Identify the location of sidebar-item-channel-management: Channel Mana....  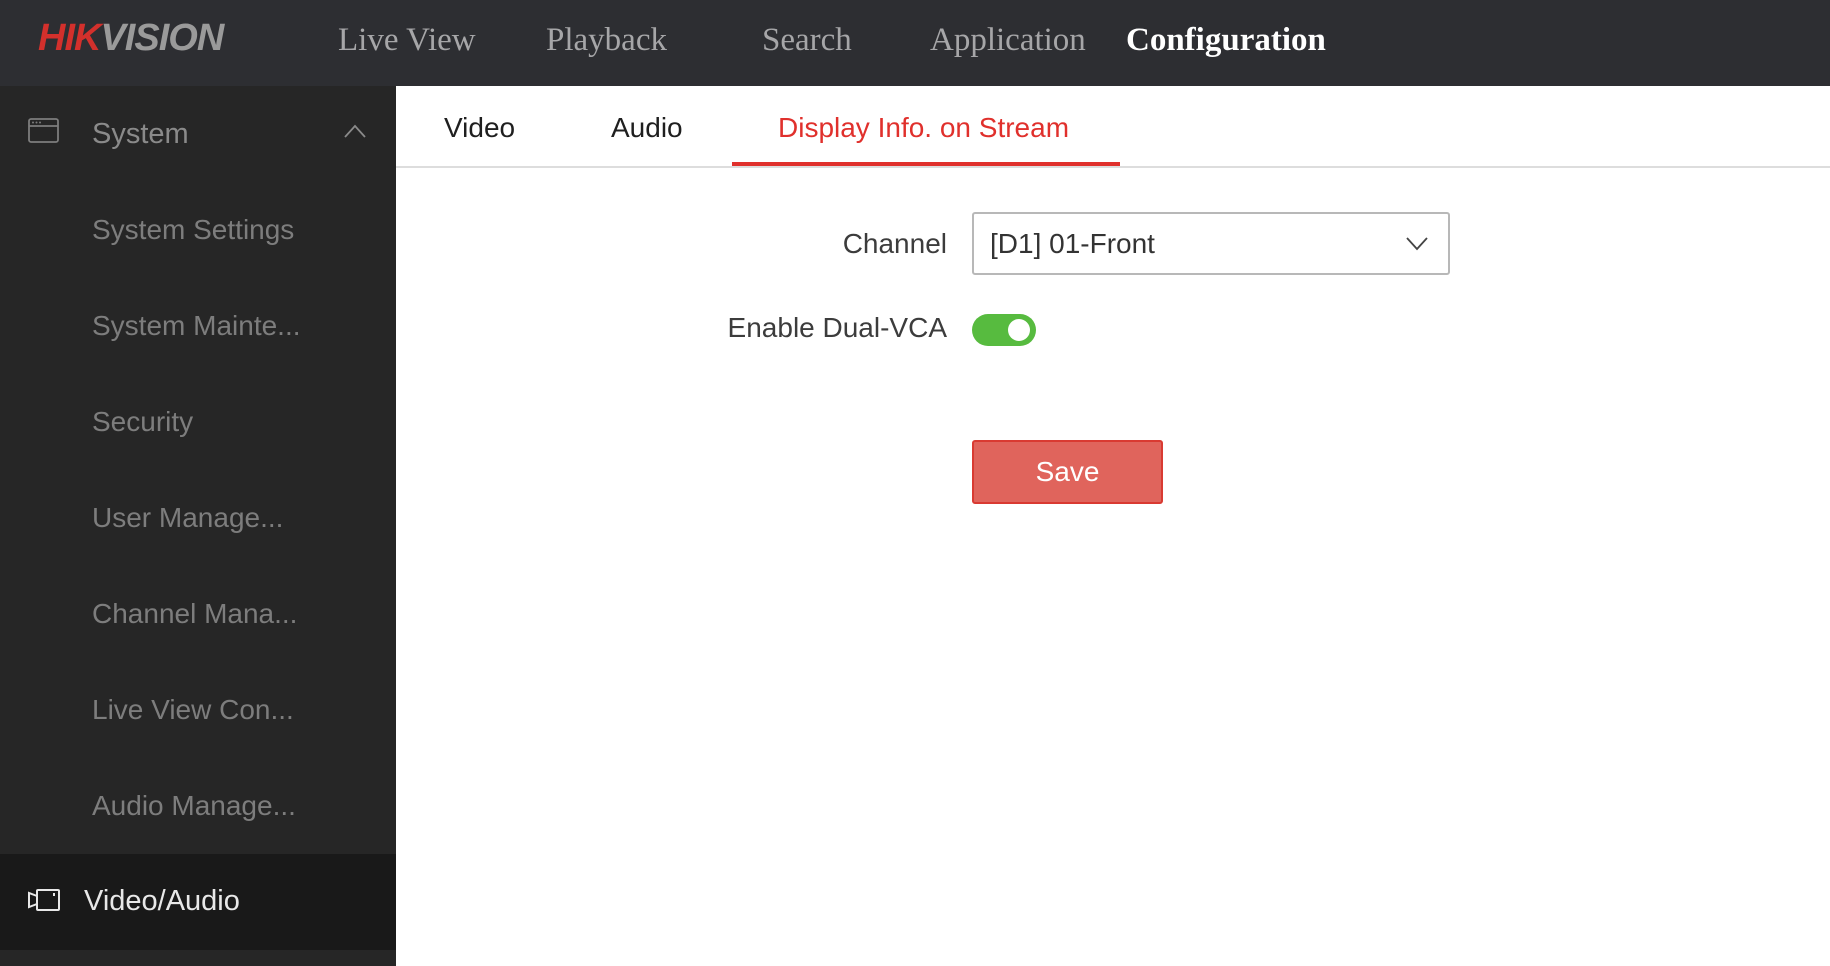
(198, 614).